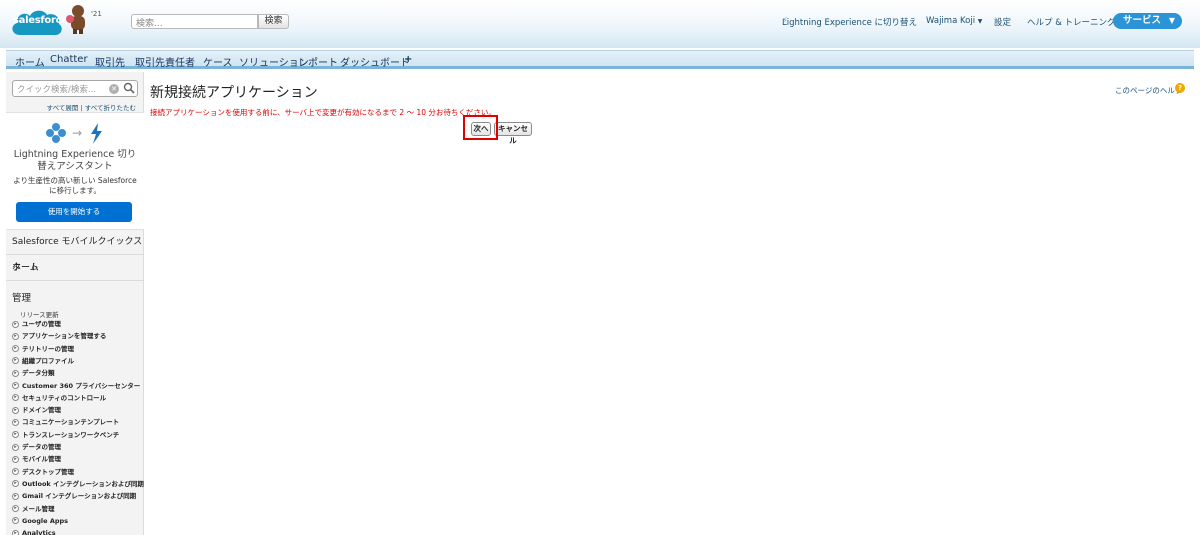  What do you see at coordinates (218, 61) in the screenshot?
I see `tab-cases: ケース` at bounding box center [218, 61].